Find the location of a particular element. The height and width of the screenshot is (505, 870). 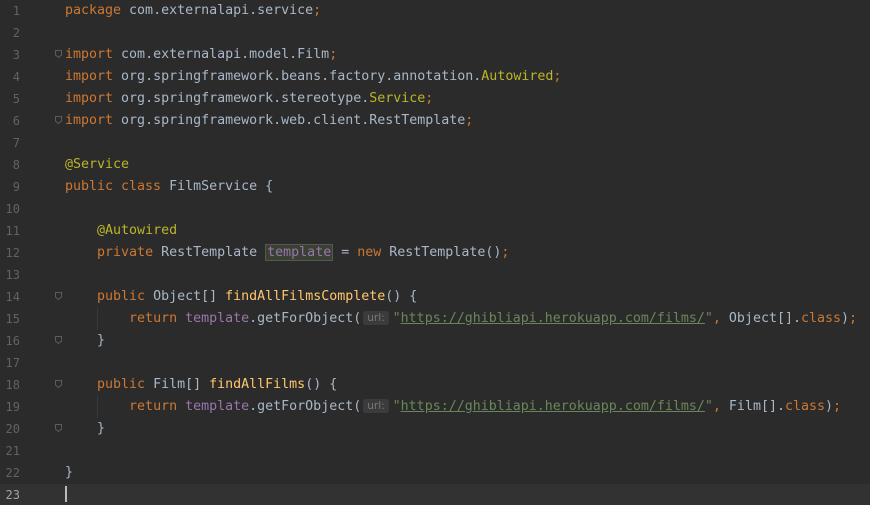

code-token: Autowired is located at coordinates (517, 76).